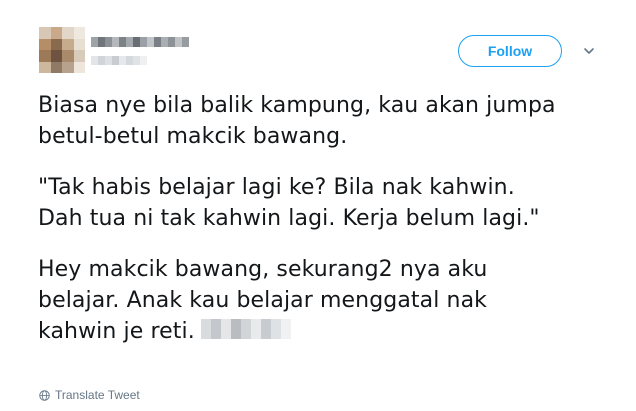 The height and width of the screenshot is (411, 636). I want to click on handle-redacted, so click(119, 60).